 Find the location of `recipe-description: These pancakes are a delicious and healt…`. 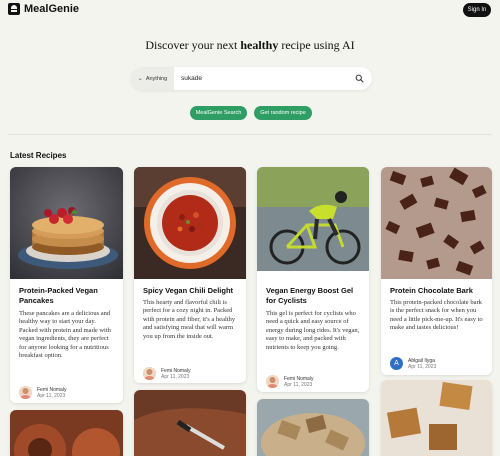

recipe-description: These pancakes are a delicious and healt… is located at coordinates (65, 335).